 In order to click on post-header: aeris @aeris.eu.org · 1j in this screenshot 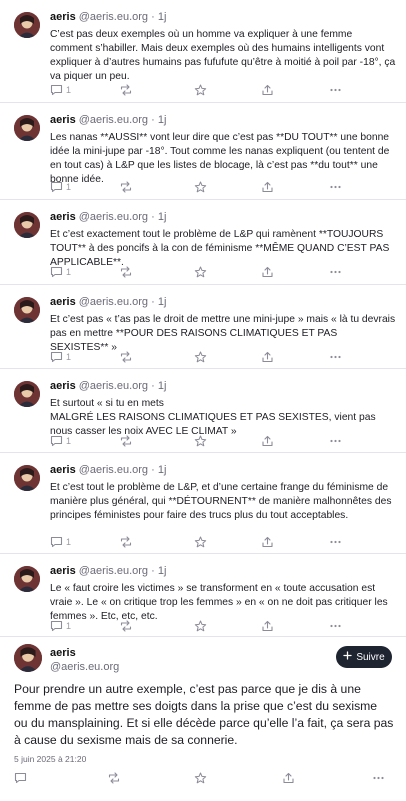, I will do `click(108, 302)`.